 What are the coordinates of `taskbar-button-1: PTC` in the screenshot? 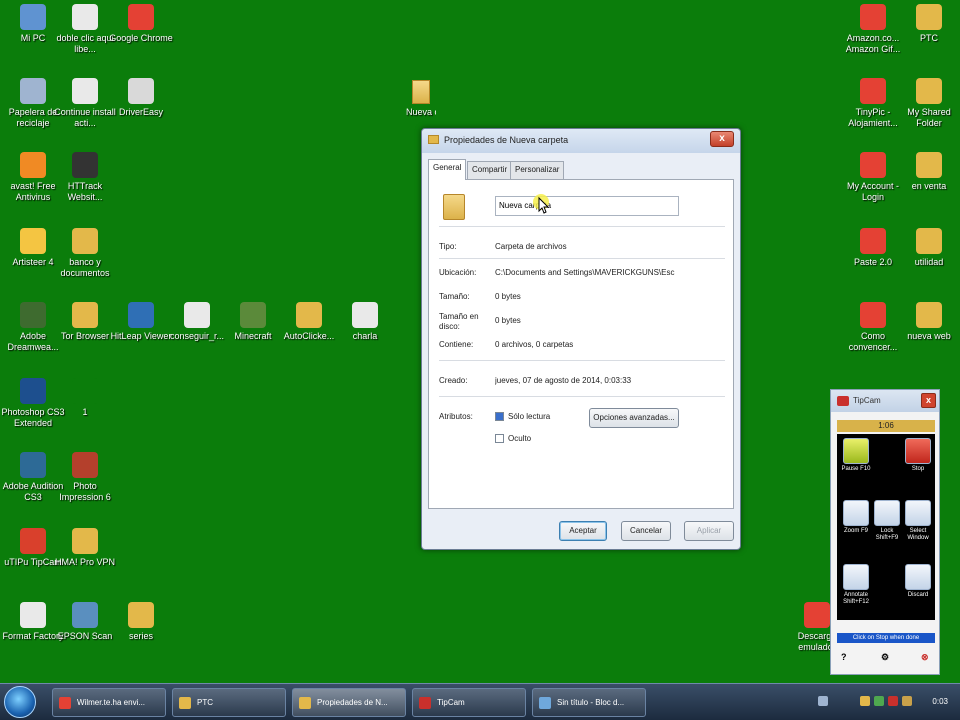 It's located at (229, 702).